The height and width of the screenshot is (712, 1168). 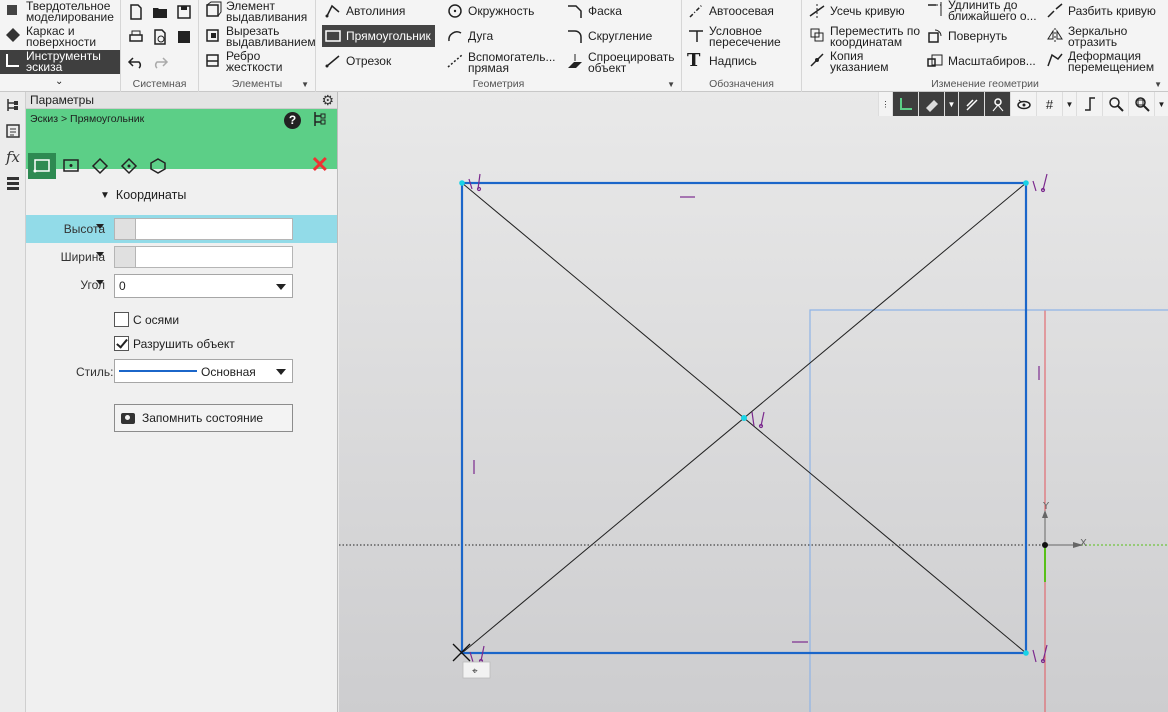 I want to click on aux-line-icon, so click(x=455, y=61).